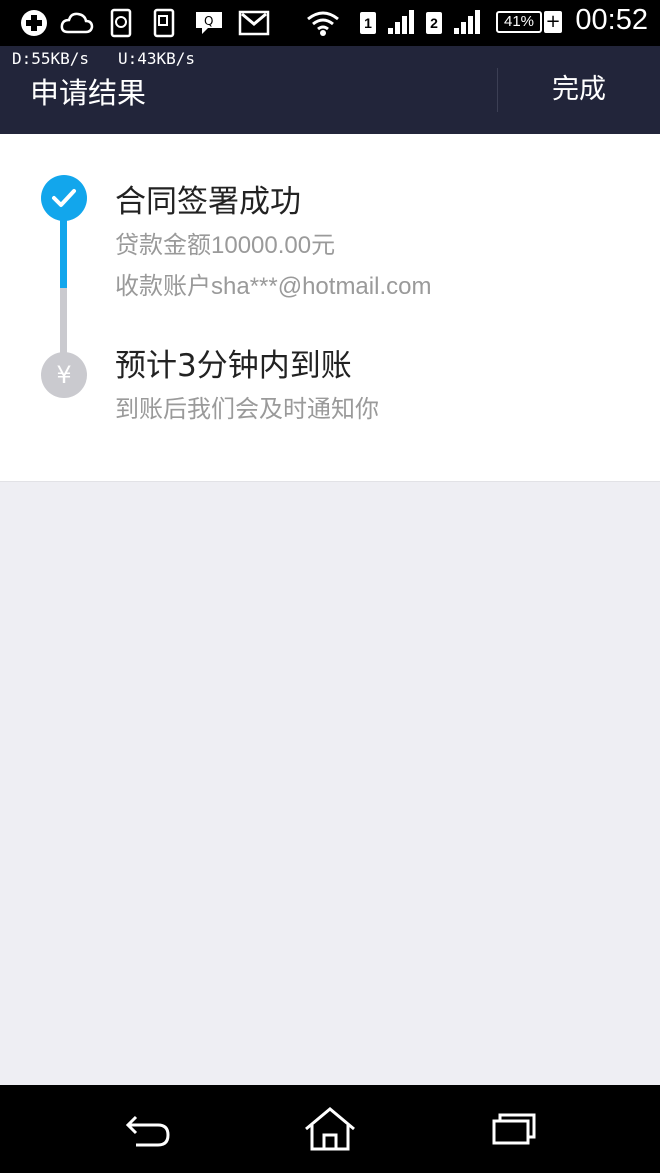 The image size is (660, 1173). I want to click on recent-apps-button, so click(514, 1129).